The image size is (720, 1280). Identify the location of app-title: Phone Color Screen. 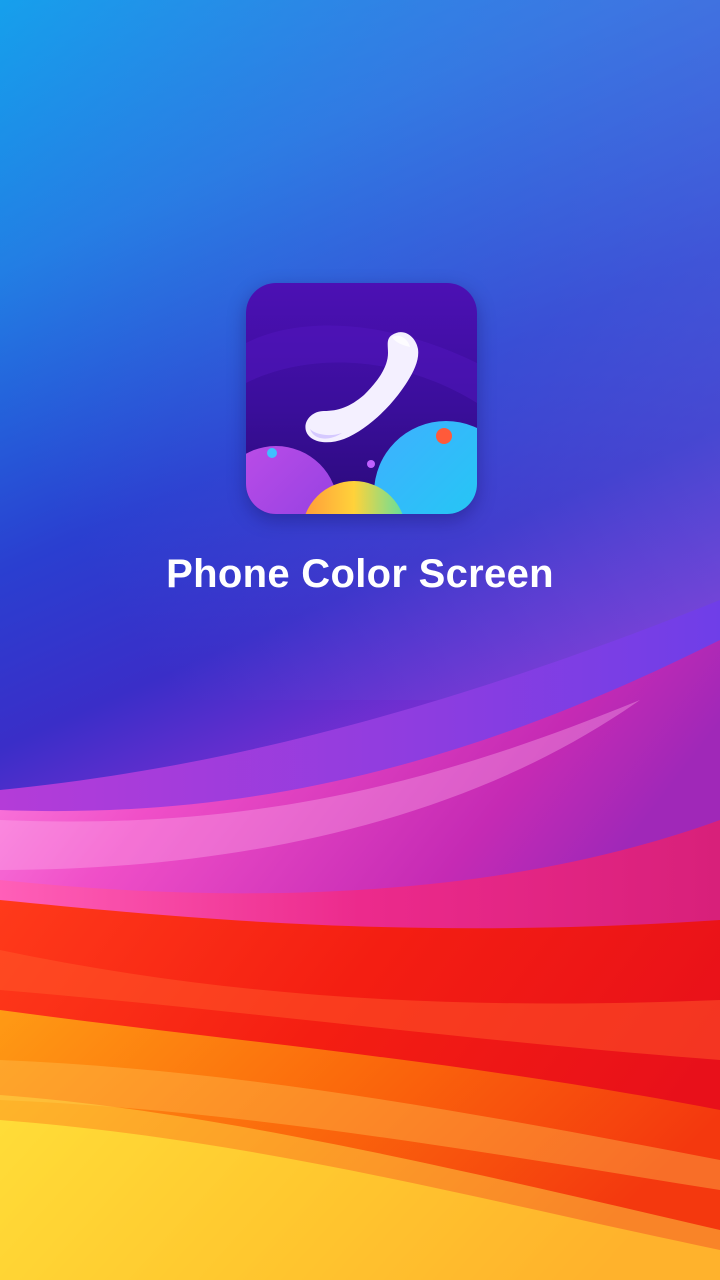
(360, 574).